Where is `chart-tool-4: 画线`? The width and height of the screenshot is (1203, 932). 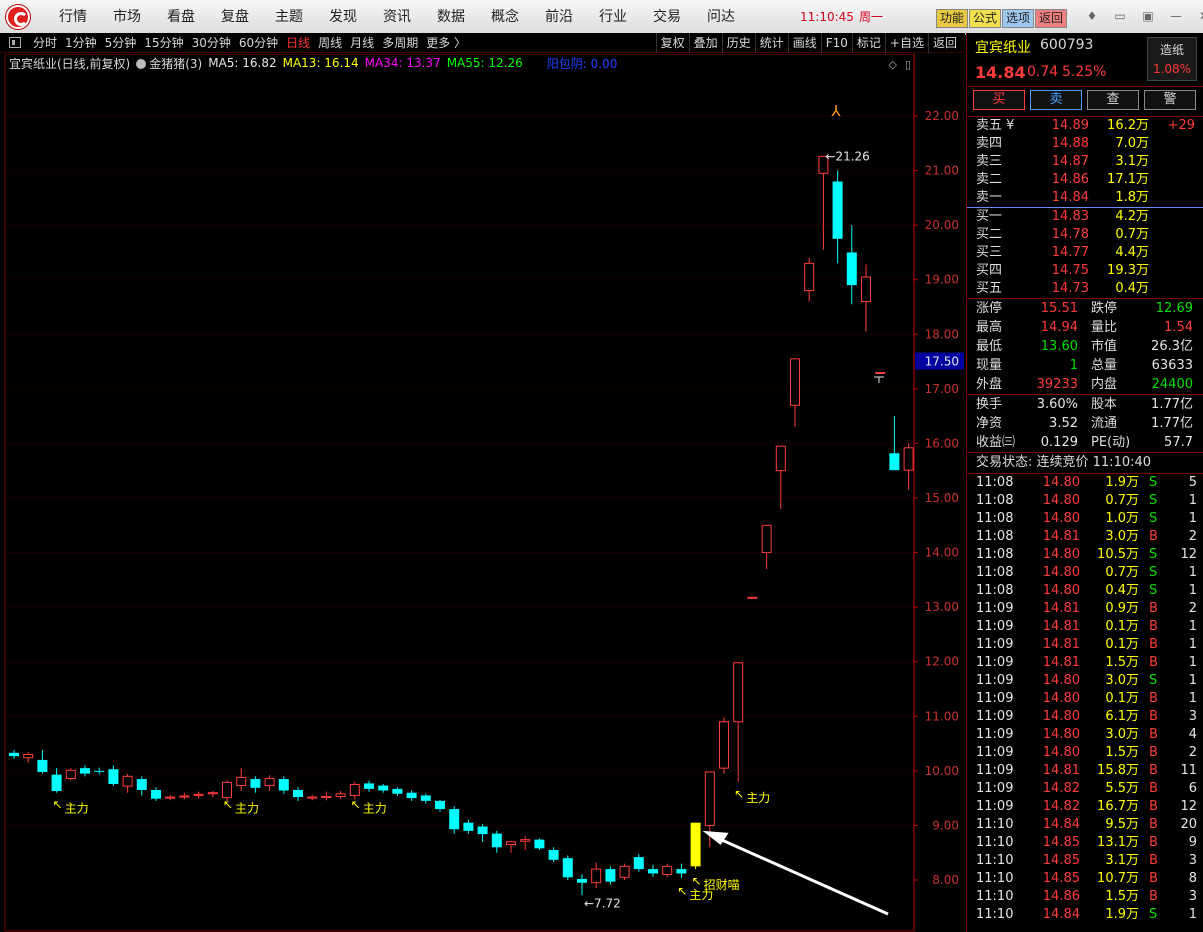
chart-tool-4: 画线 is located at coordinates (804, 43).